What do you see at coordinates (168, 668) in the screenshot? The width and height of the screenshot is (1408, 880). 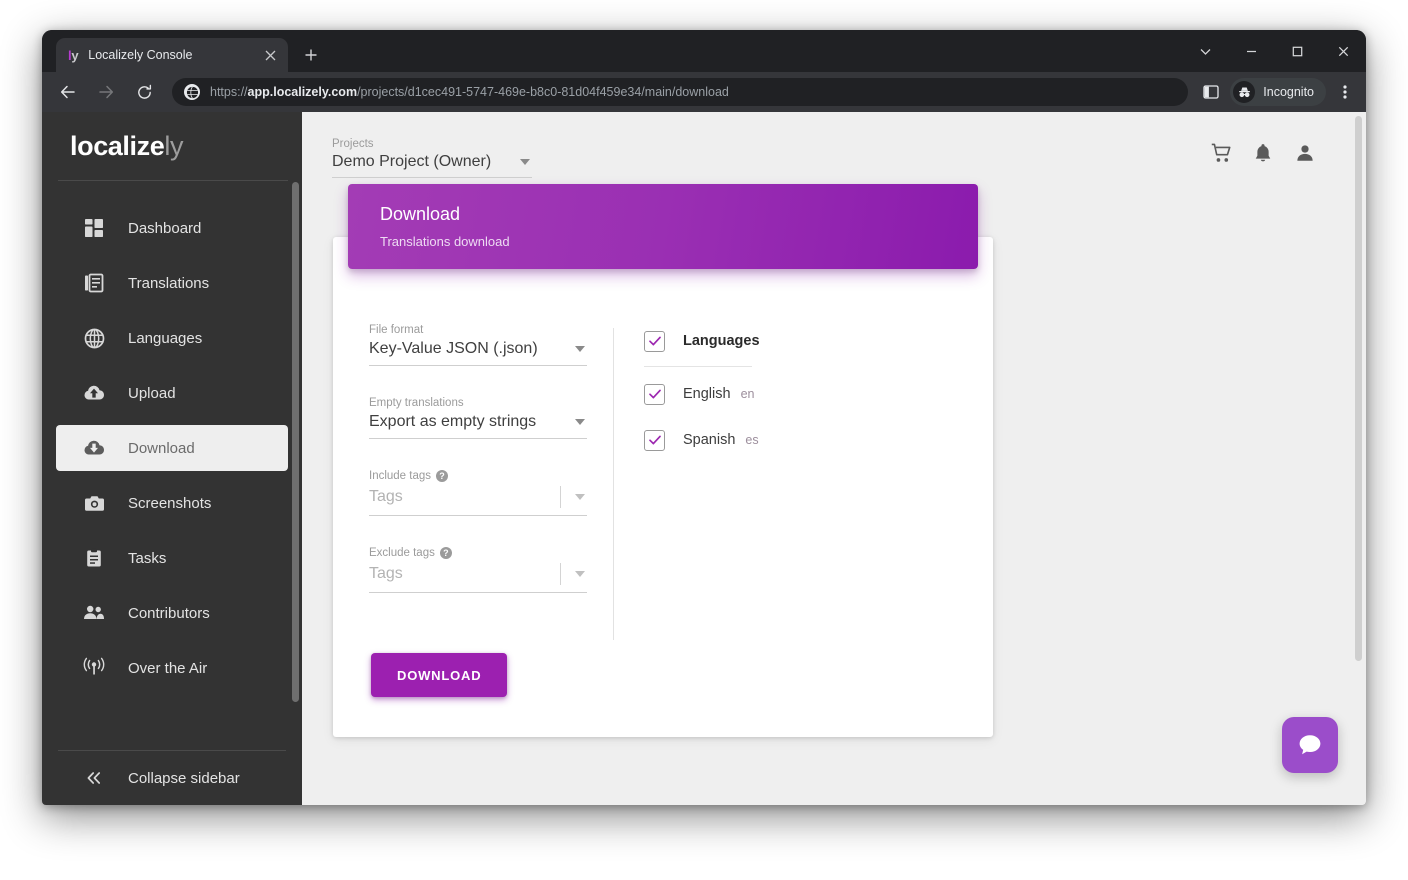 I see `sidebar-item-label: Over the Air` at bounding box center [168, 668].